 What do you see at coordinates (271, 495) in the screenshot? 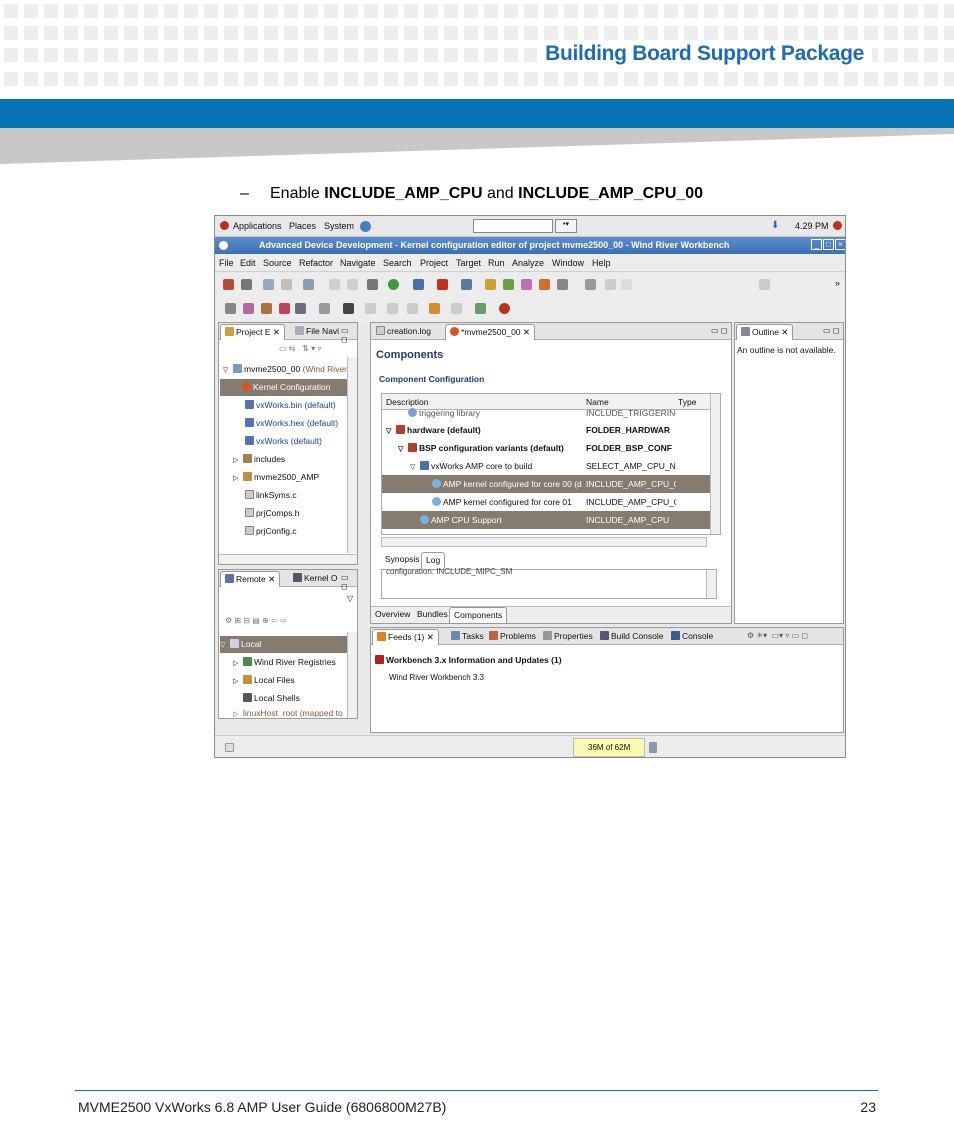
I see `tree-item-linksyms: linkSyms.c` at bounding box center [271, 495].